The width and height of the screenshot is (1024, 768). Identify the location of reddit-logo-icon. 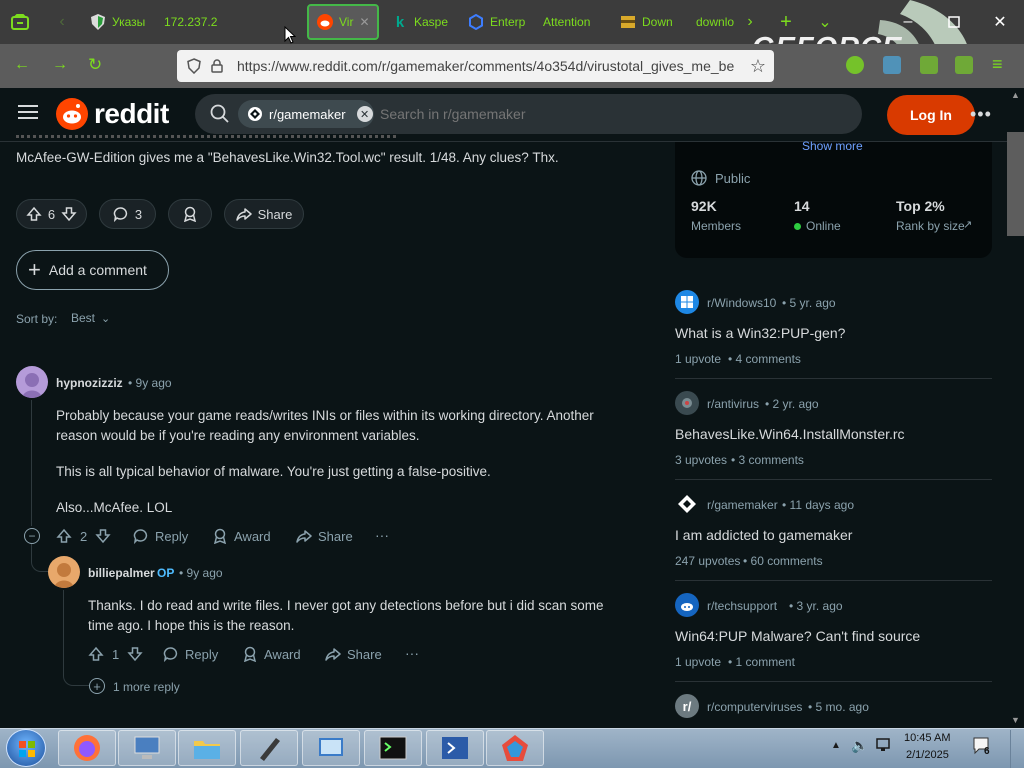
(72, 114).